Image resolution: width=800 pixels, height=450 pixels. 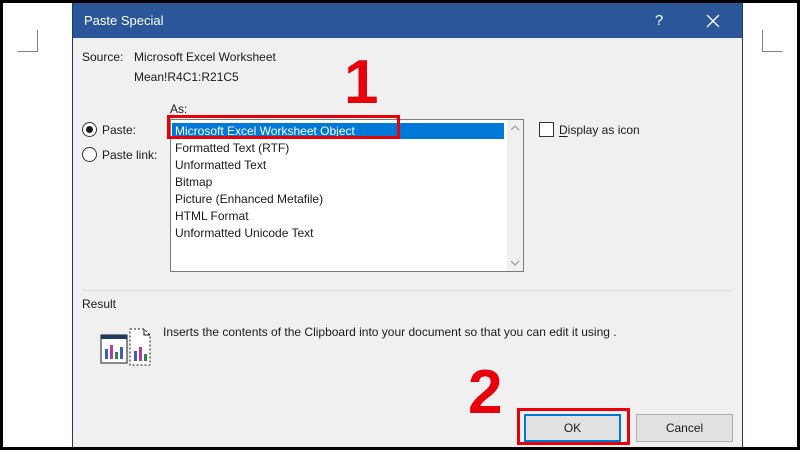 I want to click on scroll-down-icon, so click(x=515, y=263).